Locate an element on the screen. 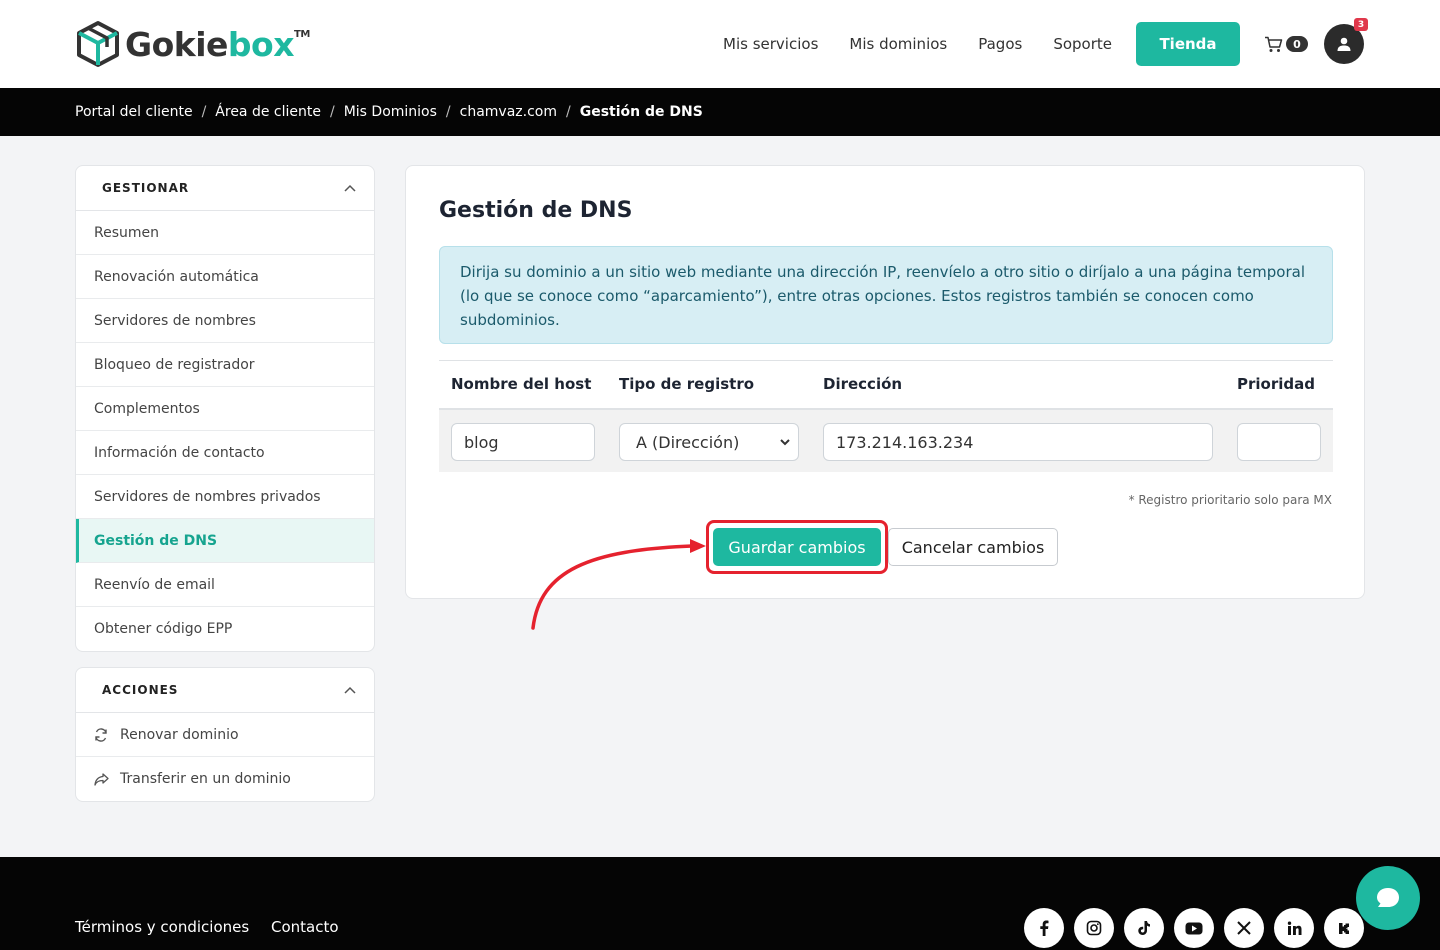 This screenshot has height=950, width=1440. brand-logo: GokieboxTM is located at coordinates (192, 44).